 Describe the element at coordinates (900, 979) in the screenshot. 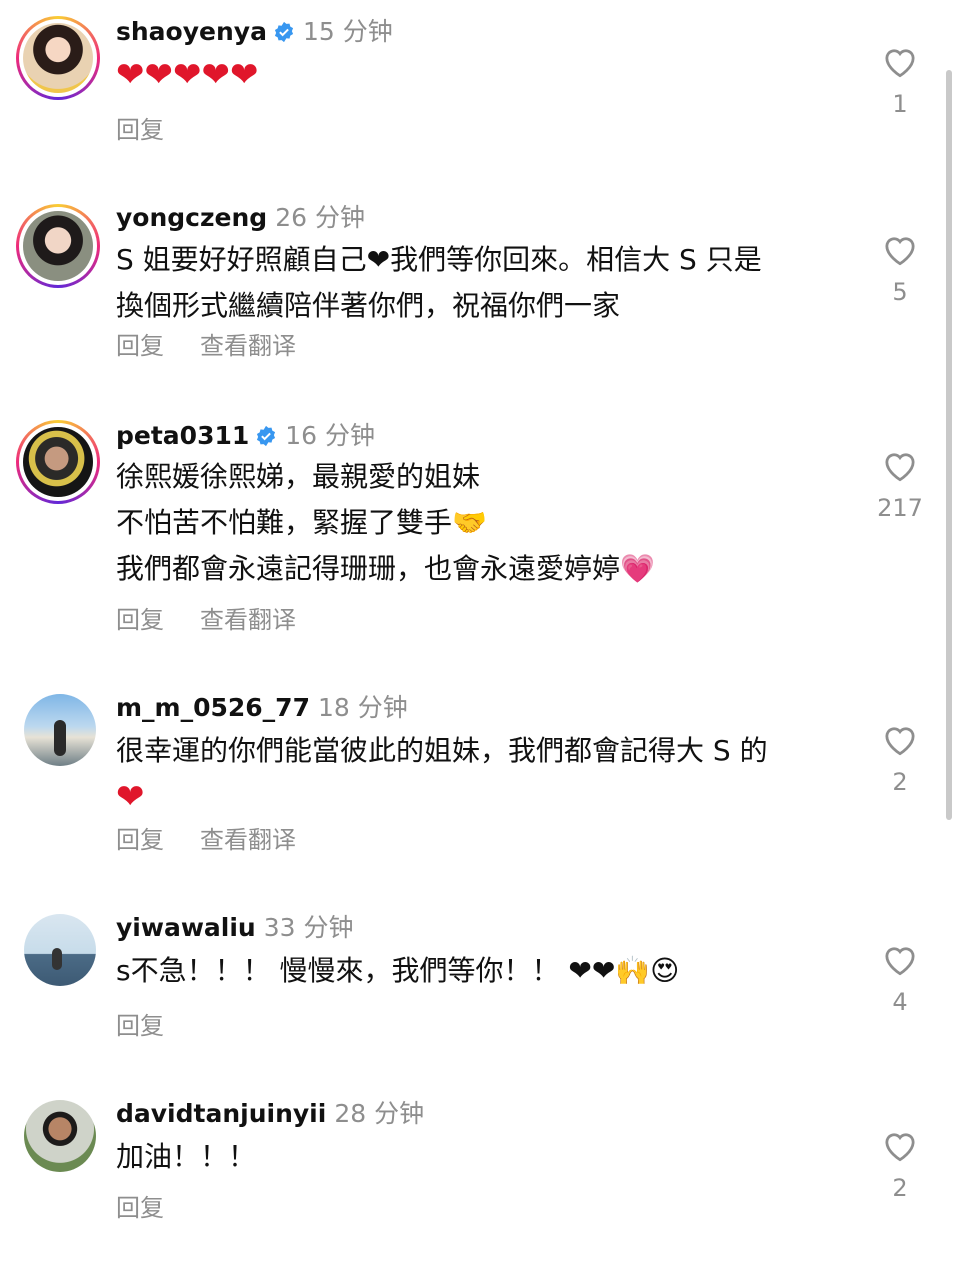

I see `like-button: 4` at that location.